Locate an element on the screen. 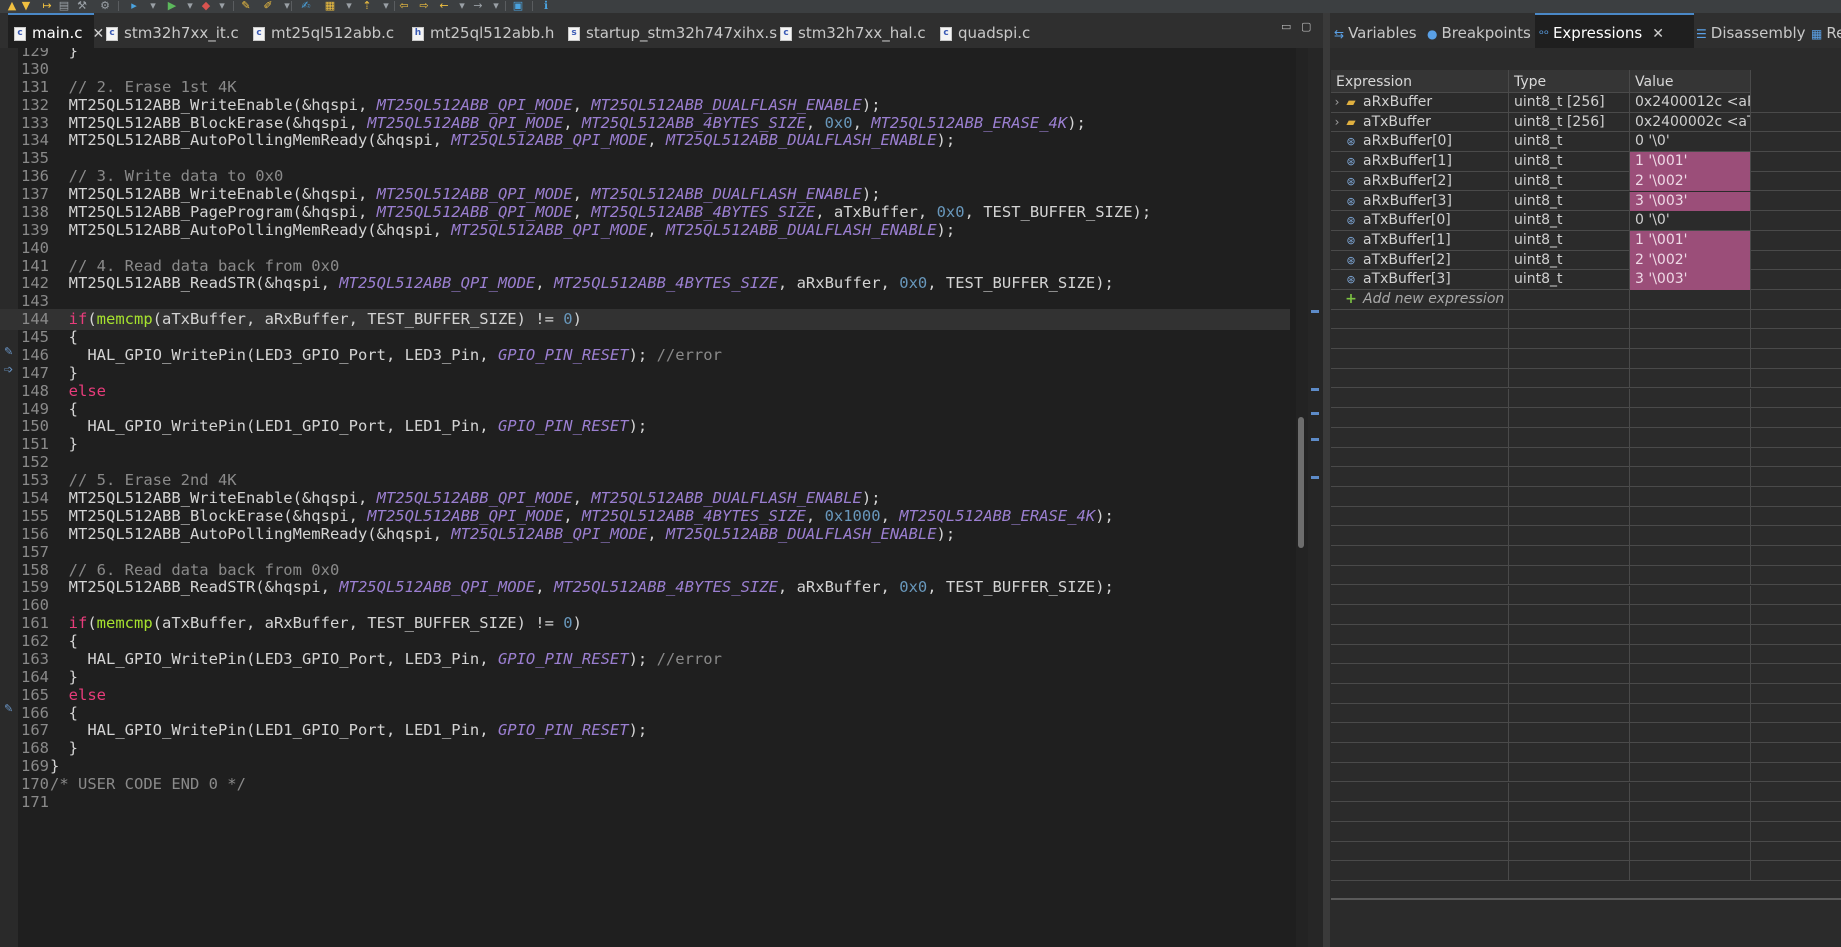  tab-mt25ql512abb-c: c mt25ql512abb.c is located at coordinates (323, 30).